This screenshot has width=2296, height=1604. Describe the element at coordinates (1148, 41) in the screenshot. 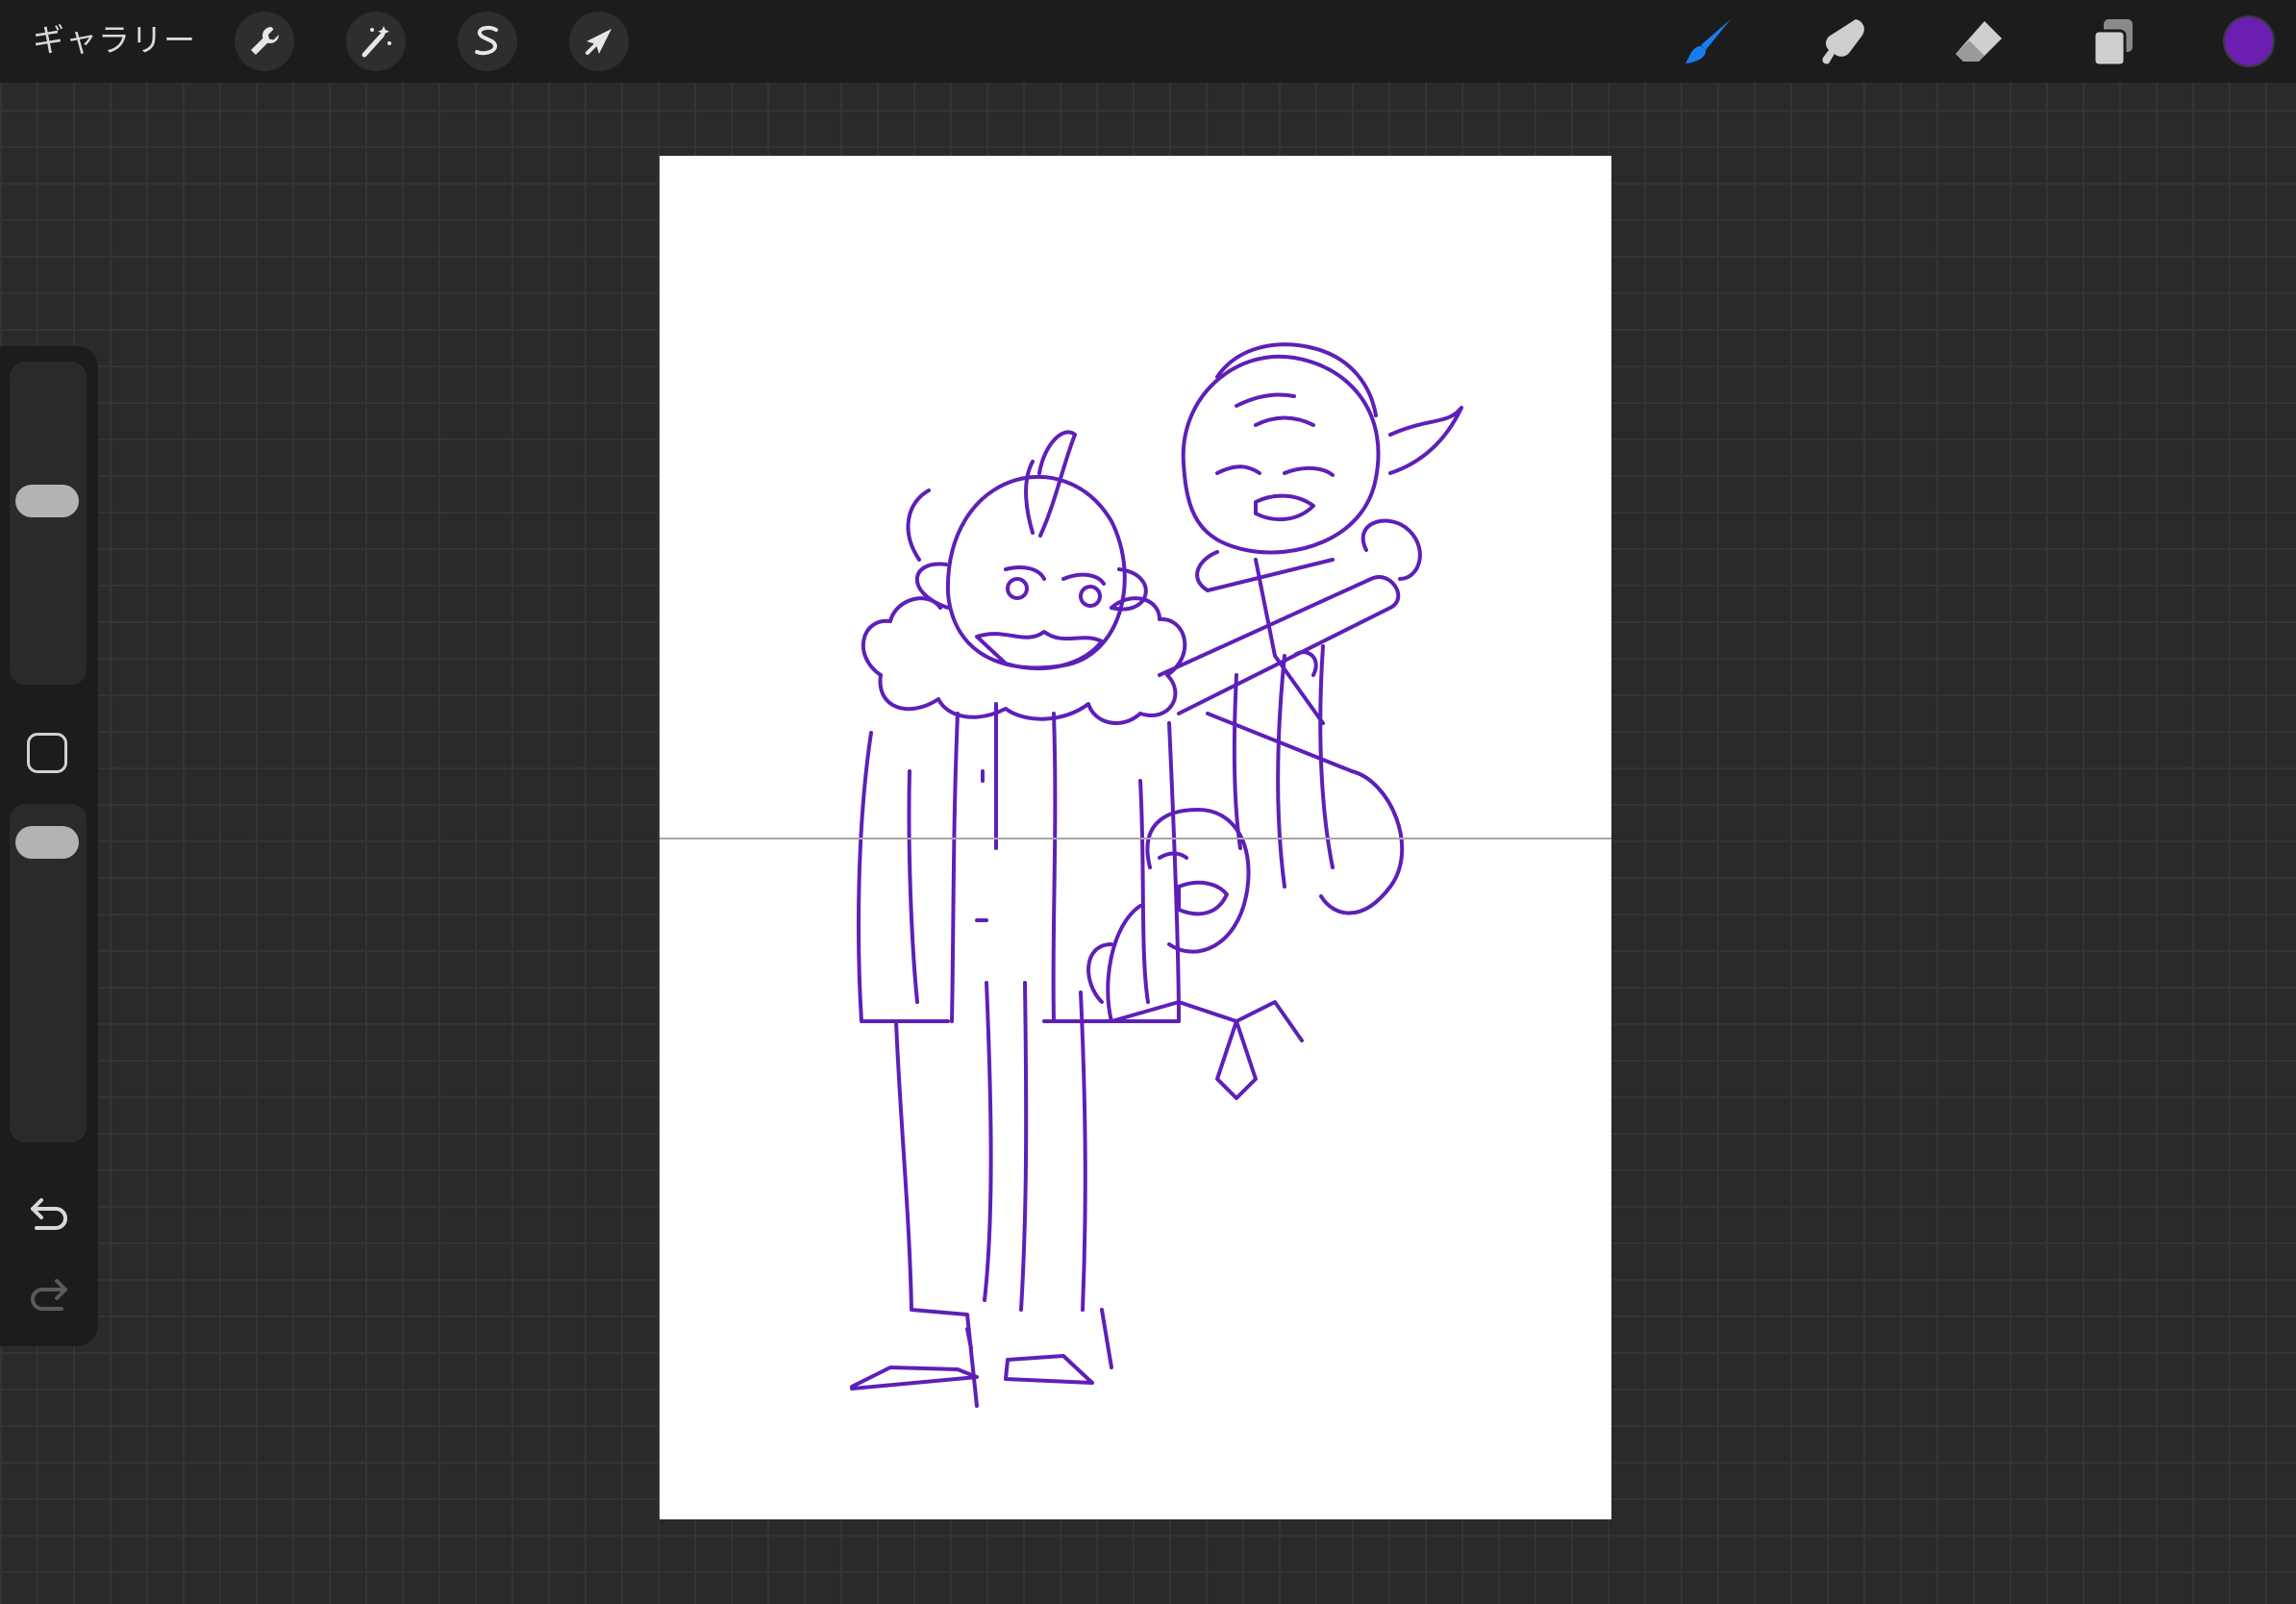

I see `top-toolbar: ギャラリー` at that location.